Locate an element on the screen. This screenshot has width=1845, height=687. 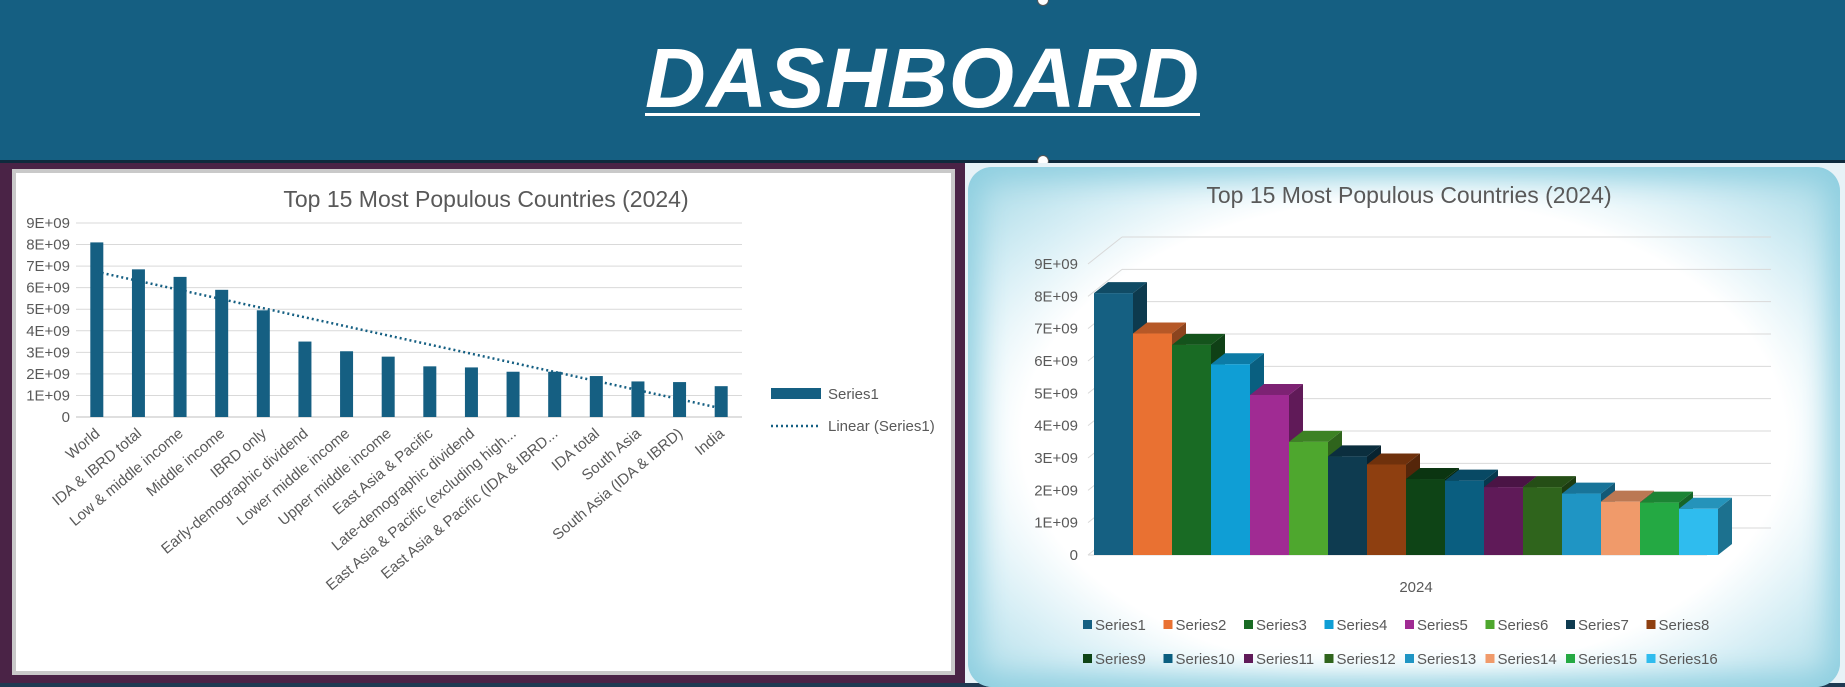
legend-label: Series1 is located at coordinates (1120, 625).